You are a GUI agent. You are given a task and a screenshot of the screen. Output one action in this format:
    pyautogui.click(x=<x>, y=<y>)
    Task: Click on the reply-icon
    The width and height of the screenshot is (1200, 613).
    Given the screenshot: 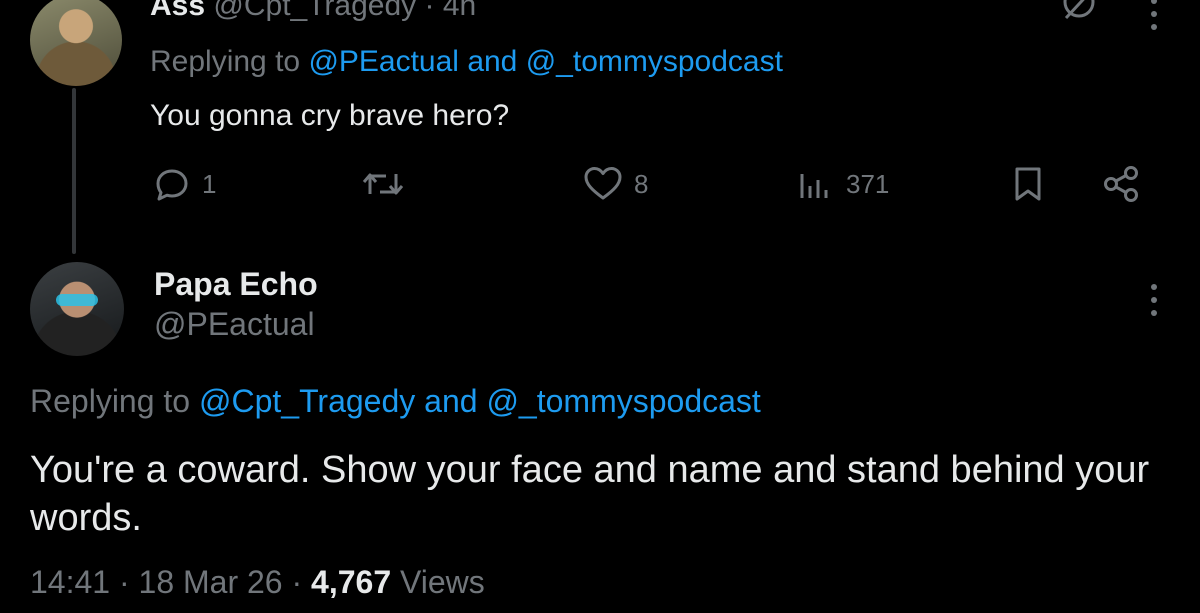 What is the action you would take?
    pyautogui.click(x=172, y=184)
    